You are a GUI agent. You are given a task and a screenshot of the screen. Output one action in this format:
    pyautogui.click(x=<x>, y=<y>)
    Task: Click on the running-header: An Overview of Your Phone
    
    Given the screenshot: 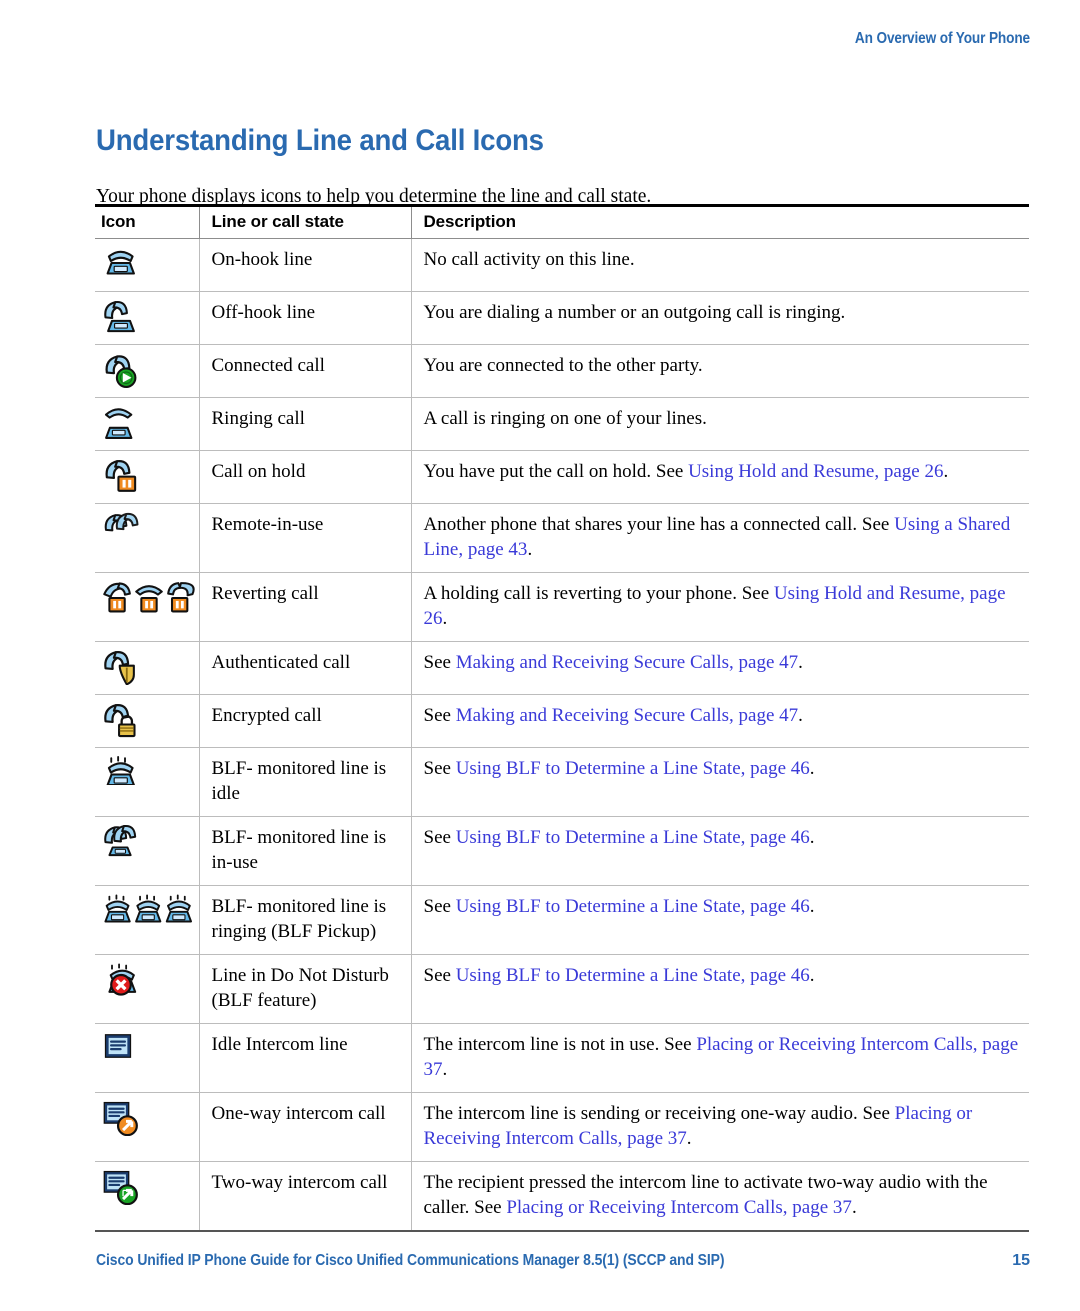 What is the action you would take?
    pyautogui.click(x=942, y=38)
    